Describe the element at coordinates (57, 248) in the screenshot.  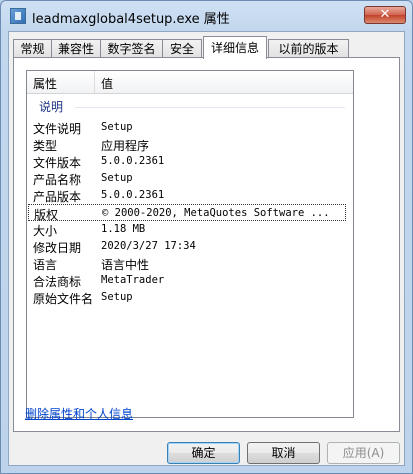
I see `property-name: 修改日期` at that location.